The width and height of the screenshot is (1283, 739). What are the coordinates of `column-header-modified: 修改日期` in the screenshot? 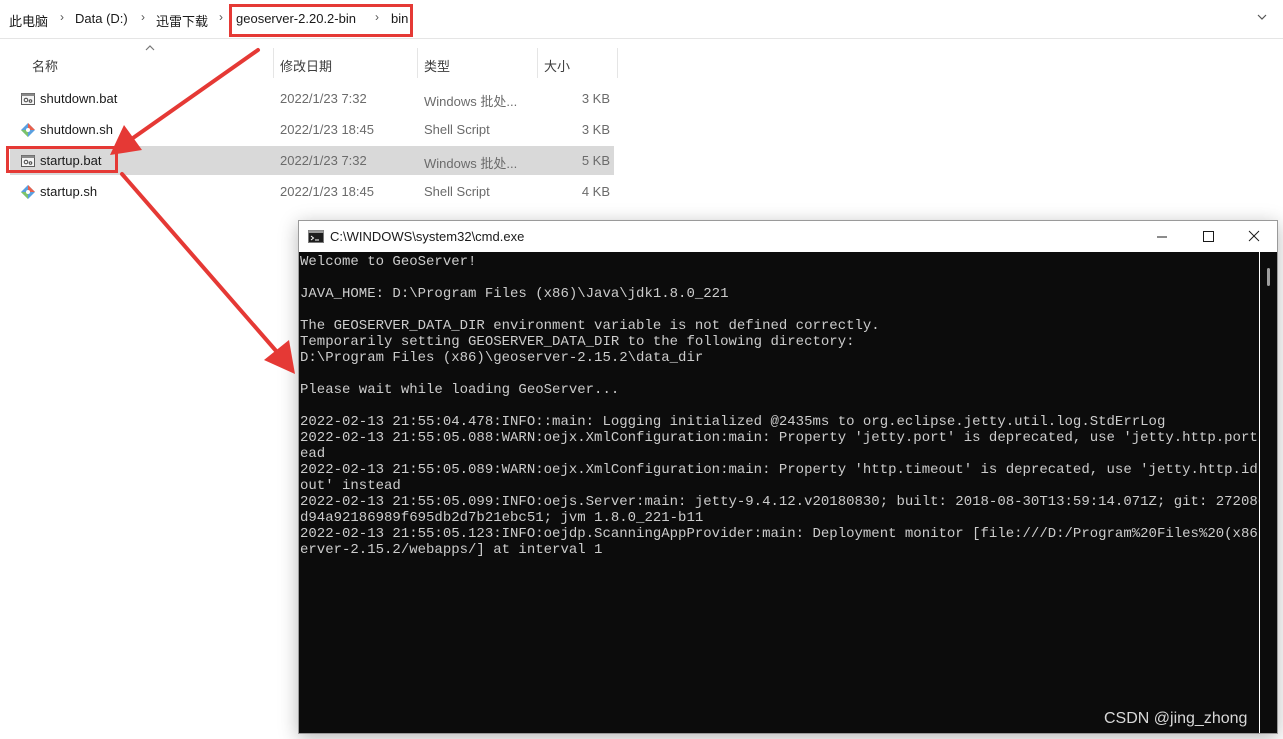 It's located at (306, 65).